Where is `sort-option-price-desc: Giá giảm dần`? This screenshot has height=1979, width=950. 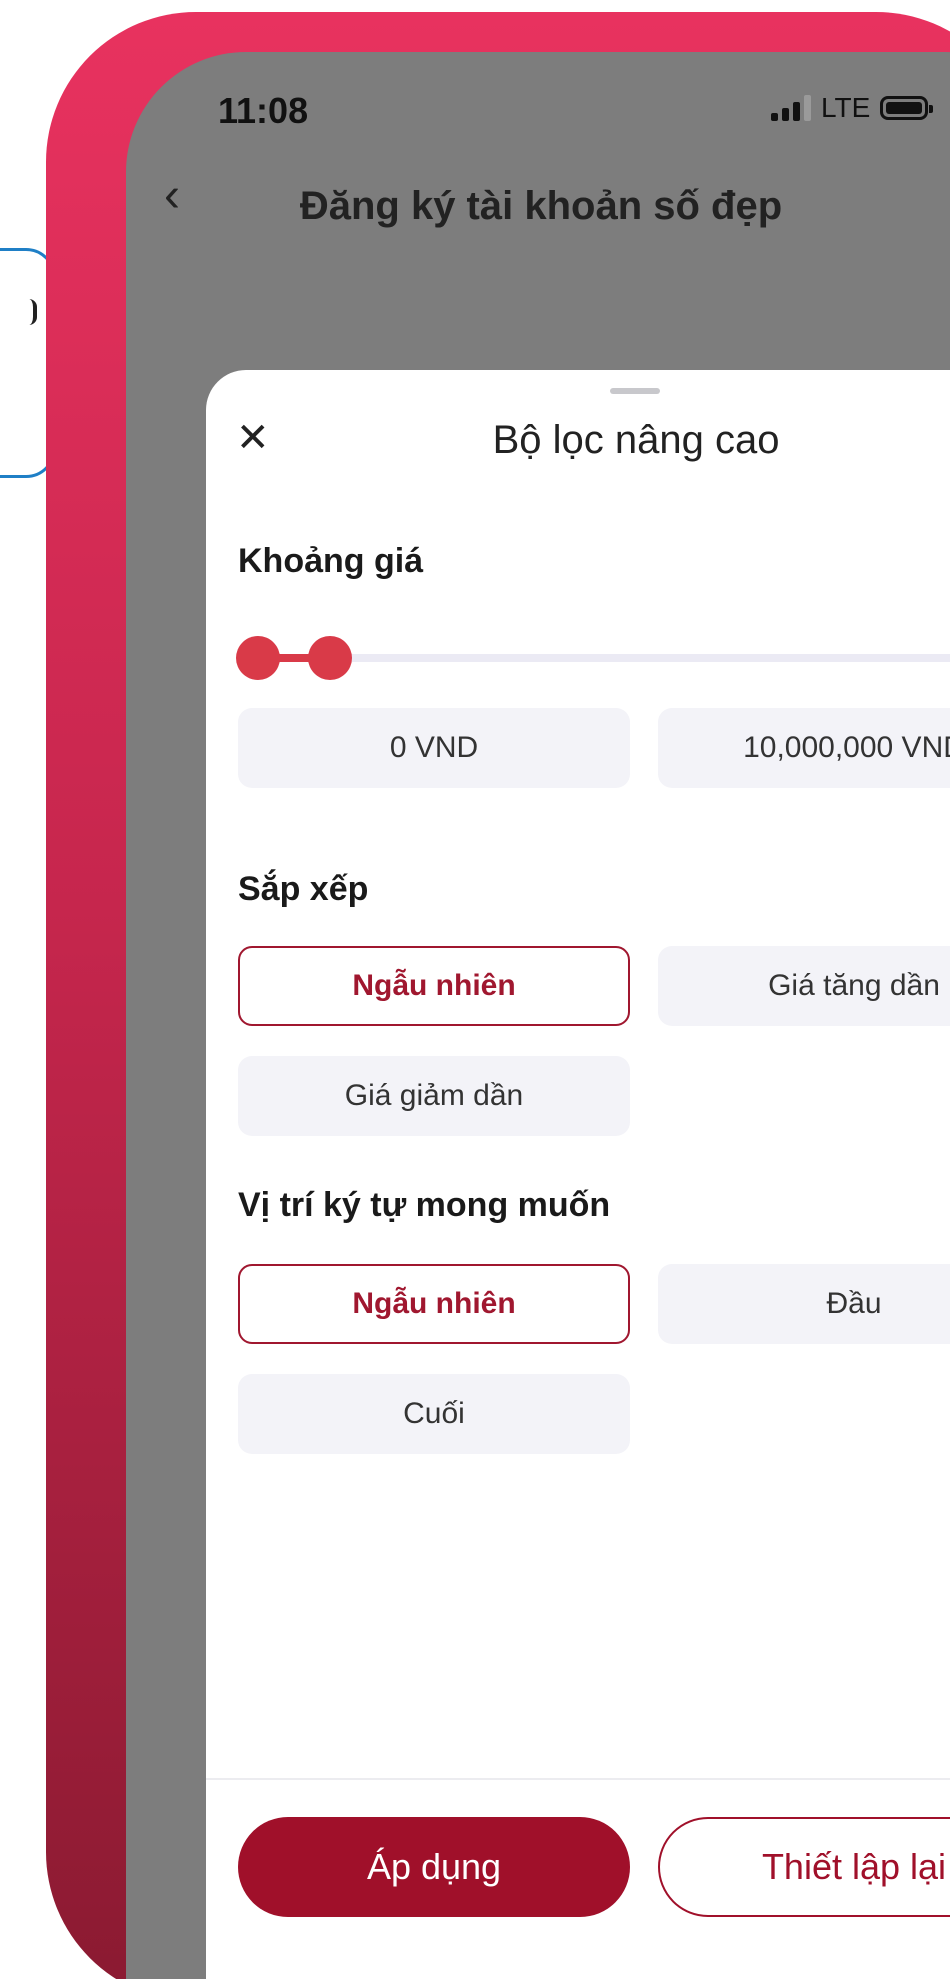 sort-option-price-desc: Giá giảm dần is located at coordinates (434, 1096).